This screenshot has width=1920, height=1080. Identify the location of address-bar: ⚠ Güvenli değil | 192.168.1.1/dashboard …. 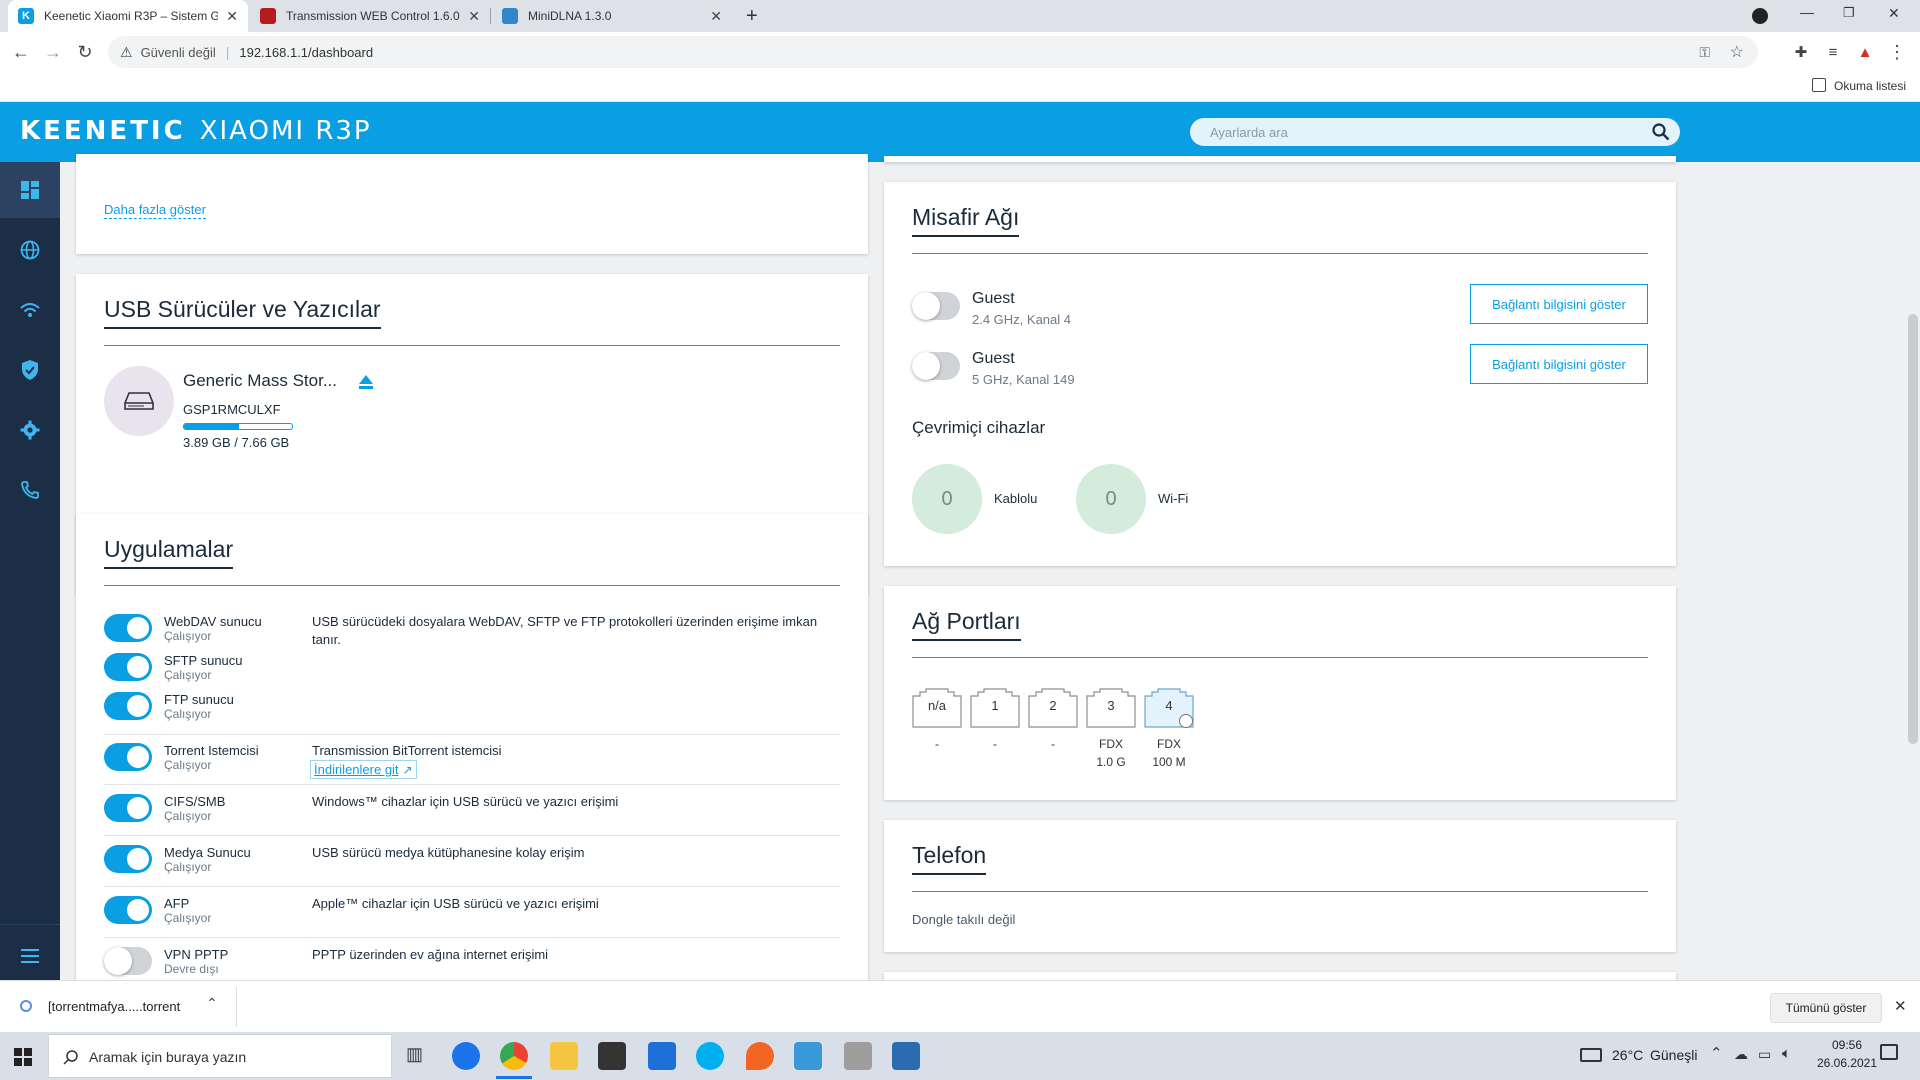
(933, 52).